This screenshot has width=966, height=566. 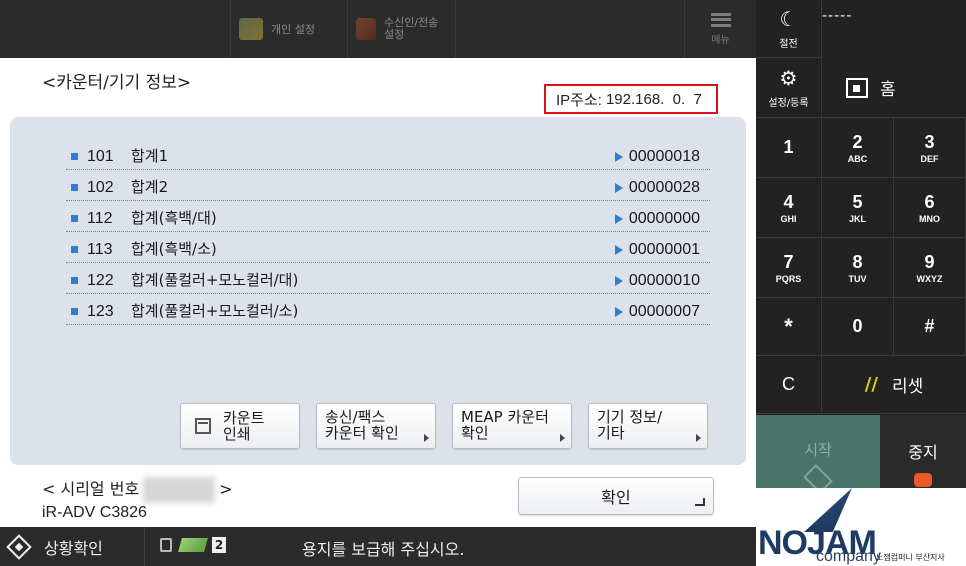 What do you see at coordinates (720, 19) in the screenshot?
I see `hamburger-menu-icon` at bounding box center [720, 19].